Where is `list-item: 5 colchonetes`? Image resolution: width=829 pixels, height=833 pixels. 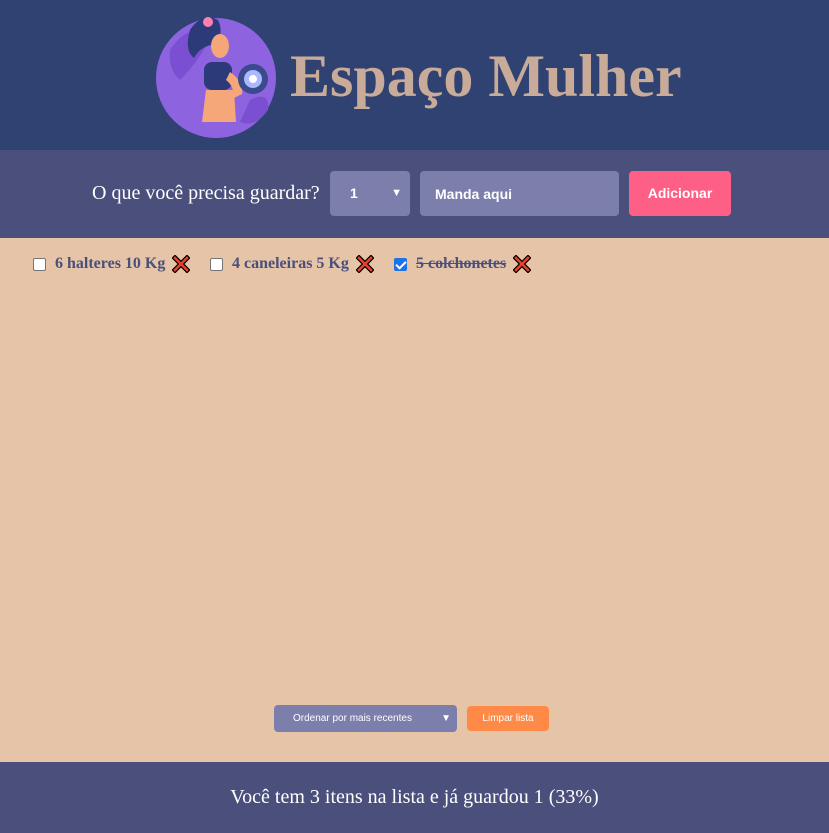
list-item: 5 colchonetes is located at coordinates (463, 264).